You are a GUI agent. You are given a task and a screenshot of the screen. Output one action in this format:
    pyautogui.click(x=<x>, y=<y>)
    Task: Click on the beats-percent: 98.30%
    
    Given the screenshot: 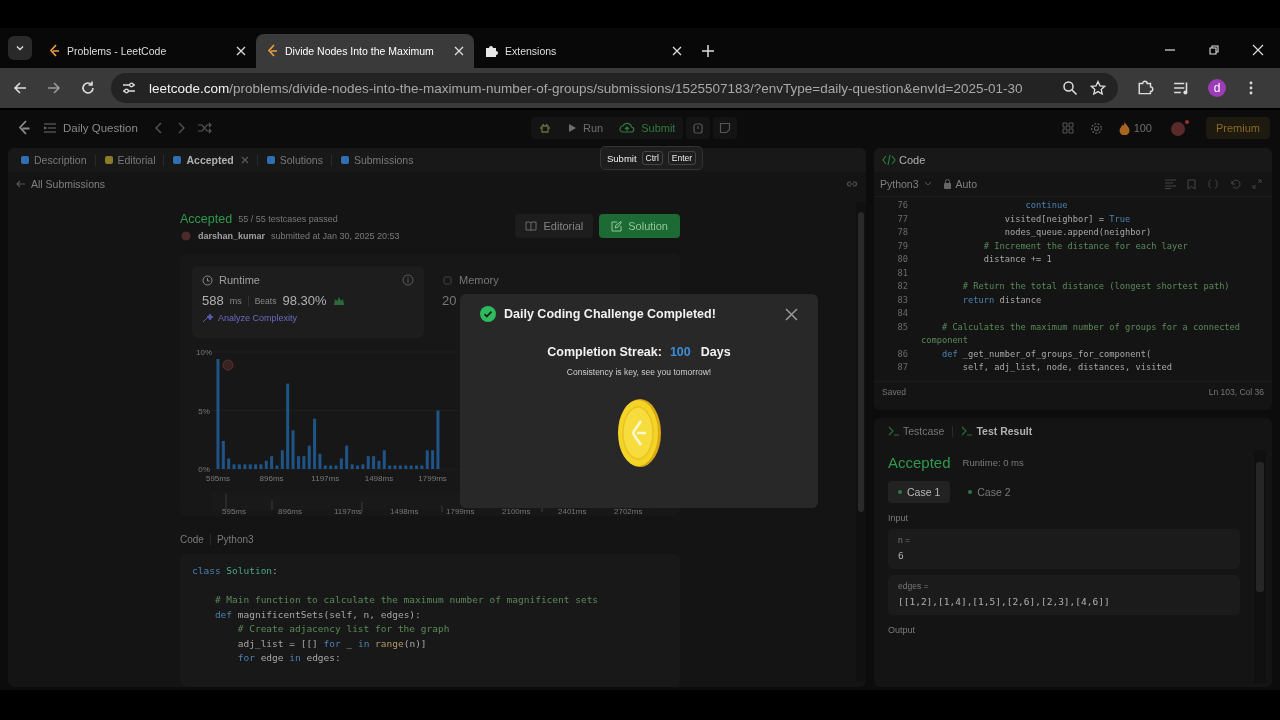 What is the action you would take?
    pyautogui.click(x=304, y=300)
    